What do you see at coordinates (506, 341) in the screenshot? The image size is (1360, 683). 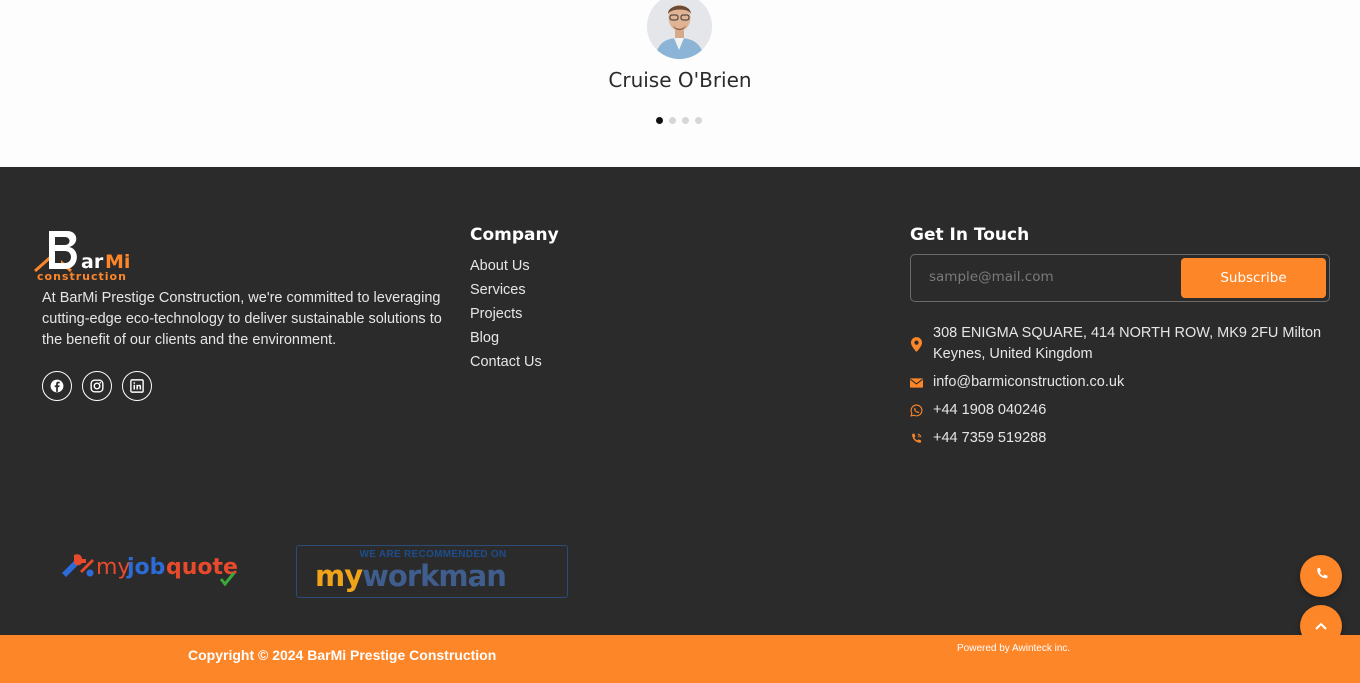 I see `footer-link-blog: Blog` at bounding box center [506, 341].